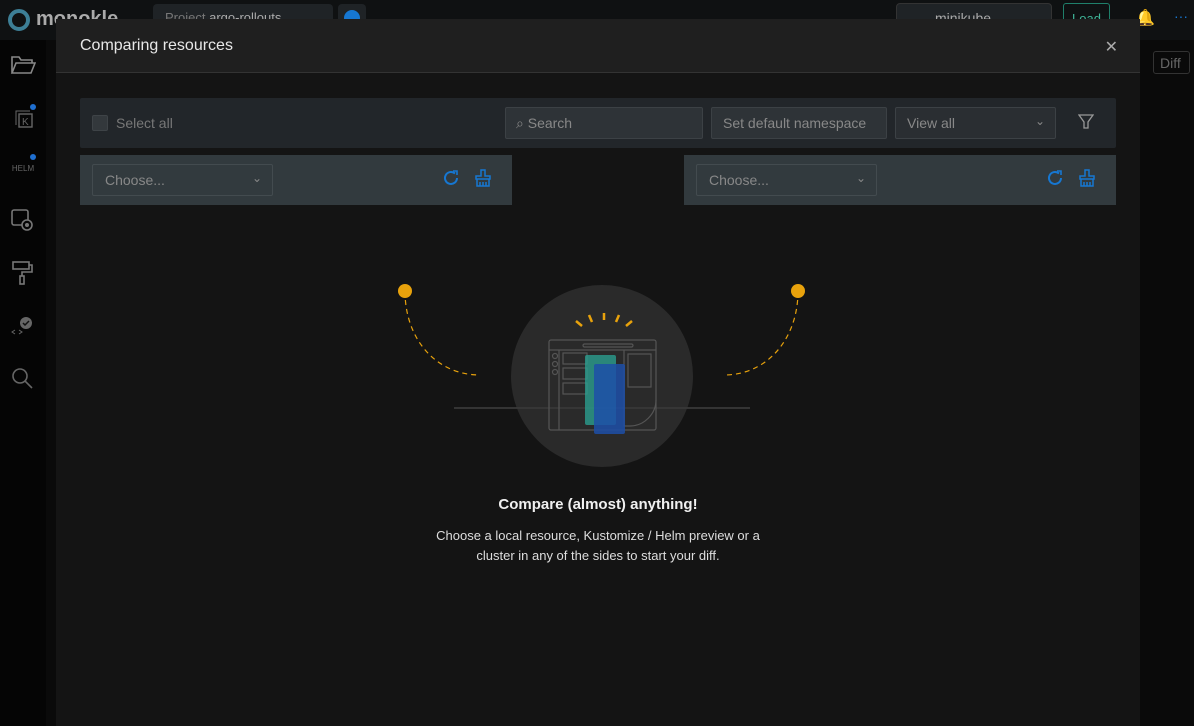 The image size is (1194, 726). What do you see at coordinates (25, 122) in the screenshot?
I see `svg-text: K` at bounding box center [25, 122].